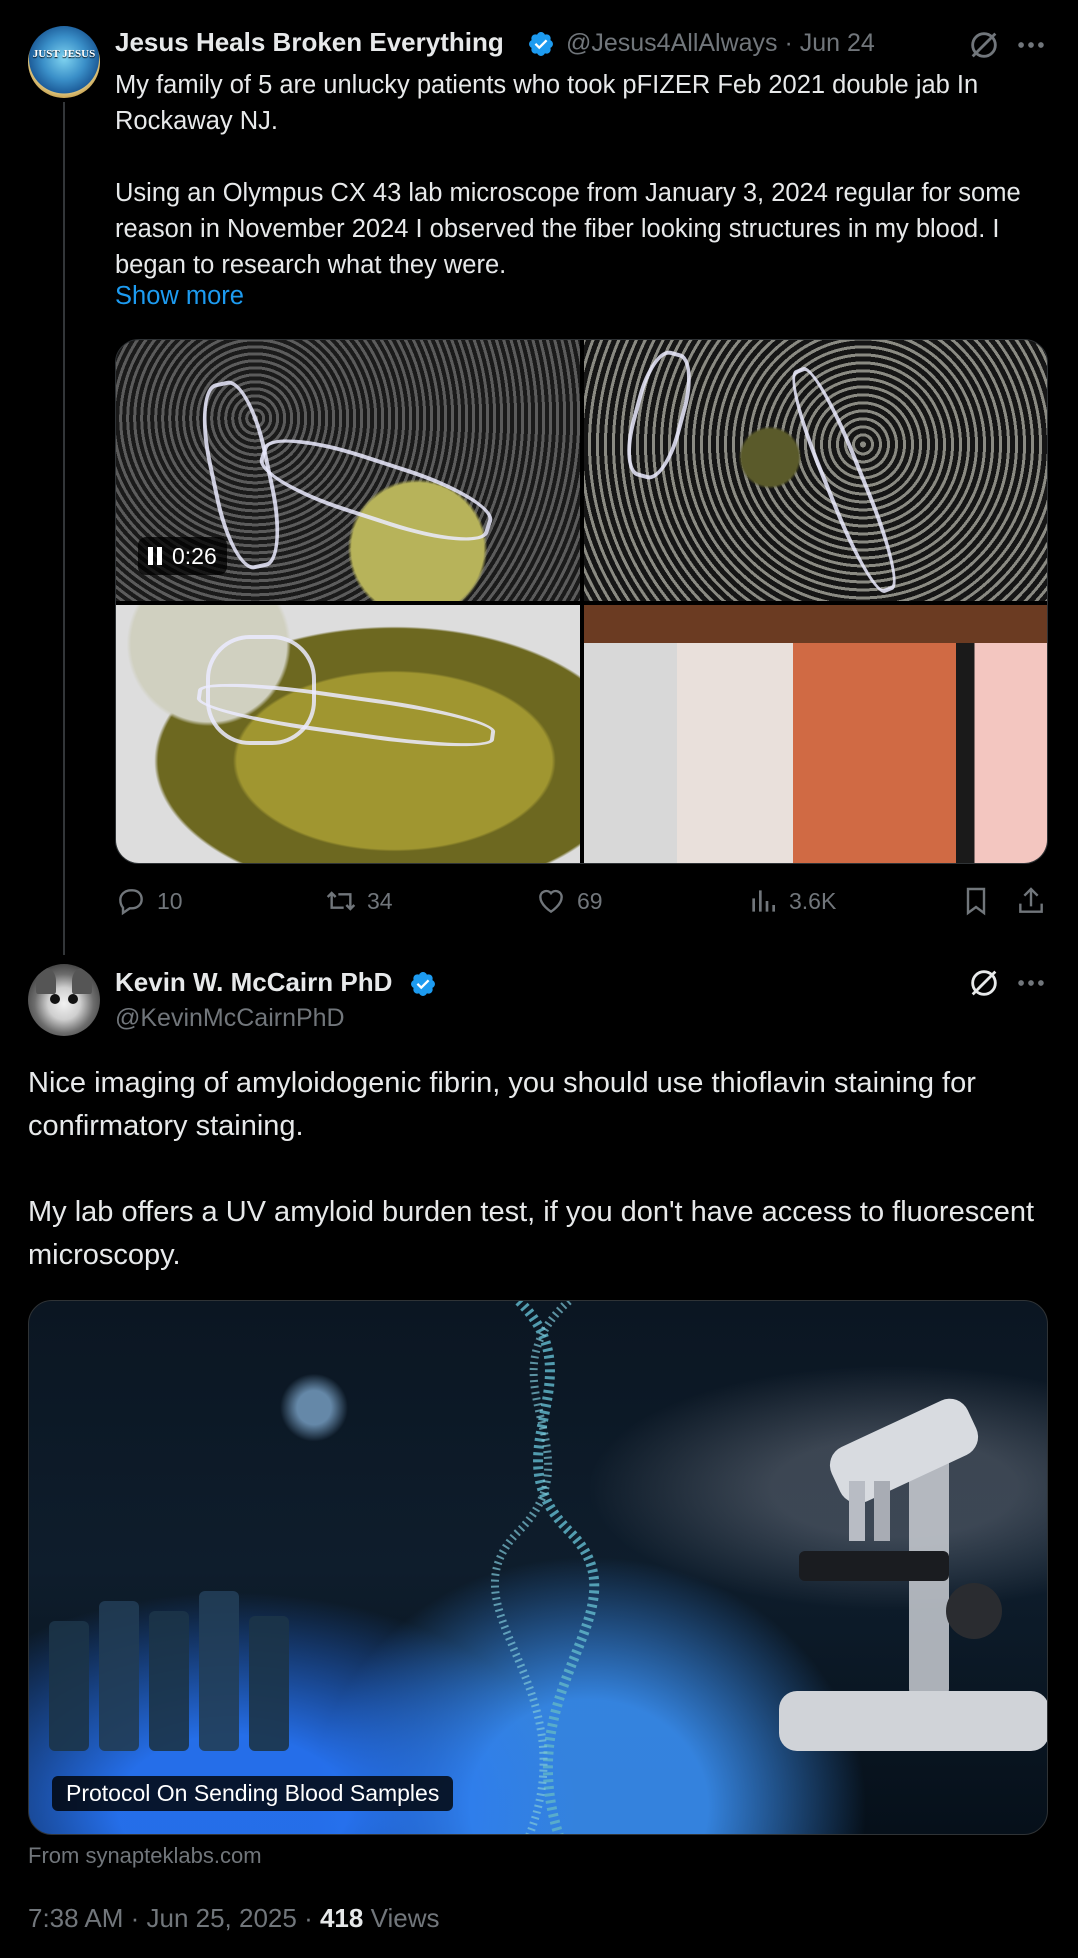  Describe the element at coordinates (551, 901) in the screenshot. I see `like-icon` at that location.